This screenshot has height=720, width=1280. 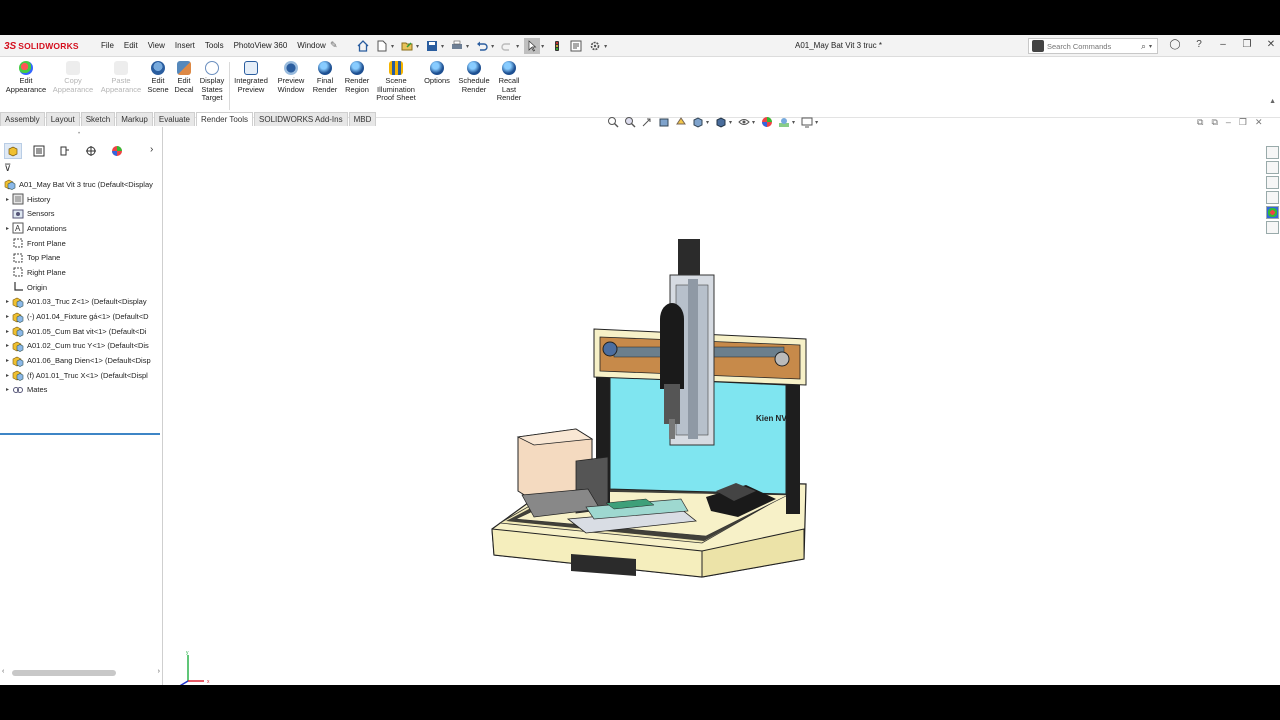 I want to click on previous-view-icon, so click(x=647, y=122).